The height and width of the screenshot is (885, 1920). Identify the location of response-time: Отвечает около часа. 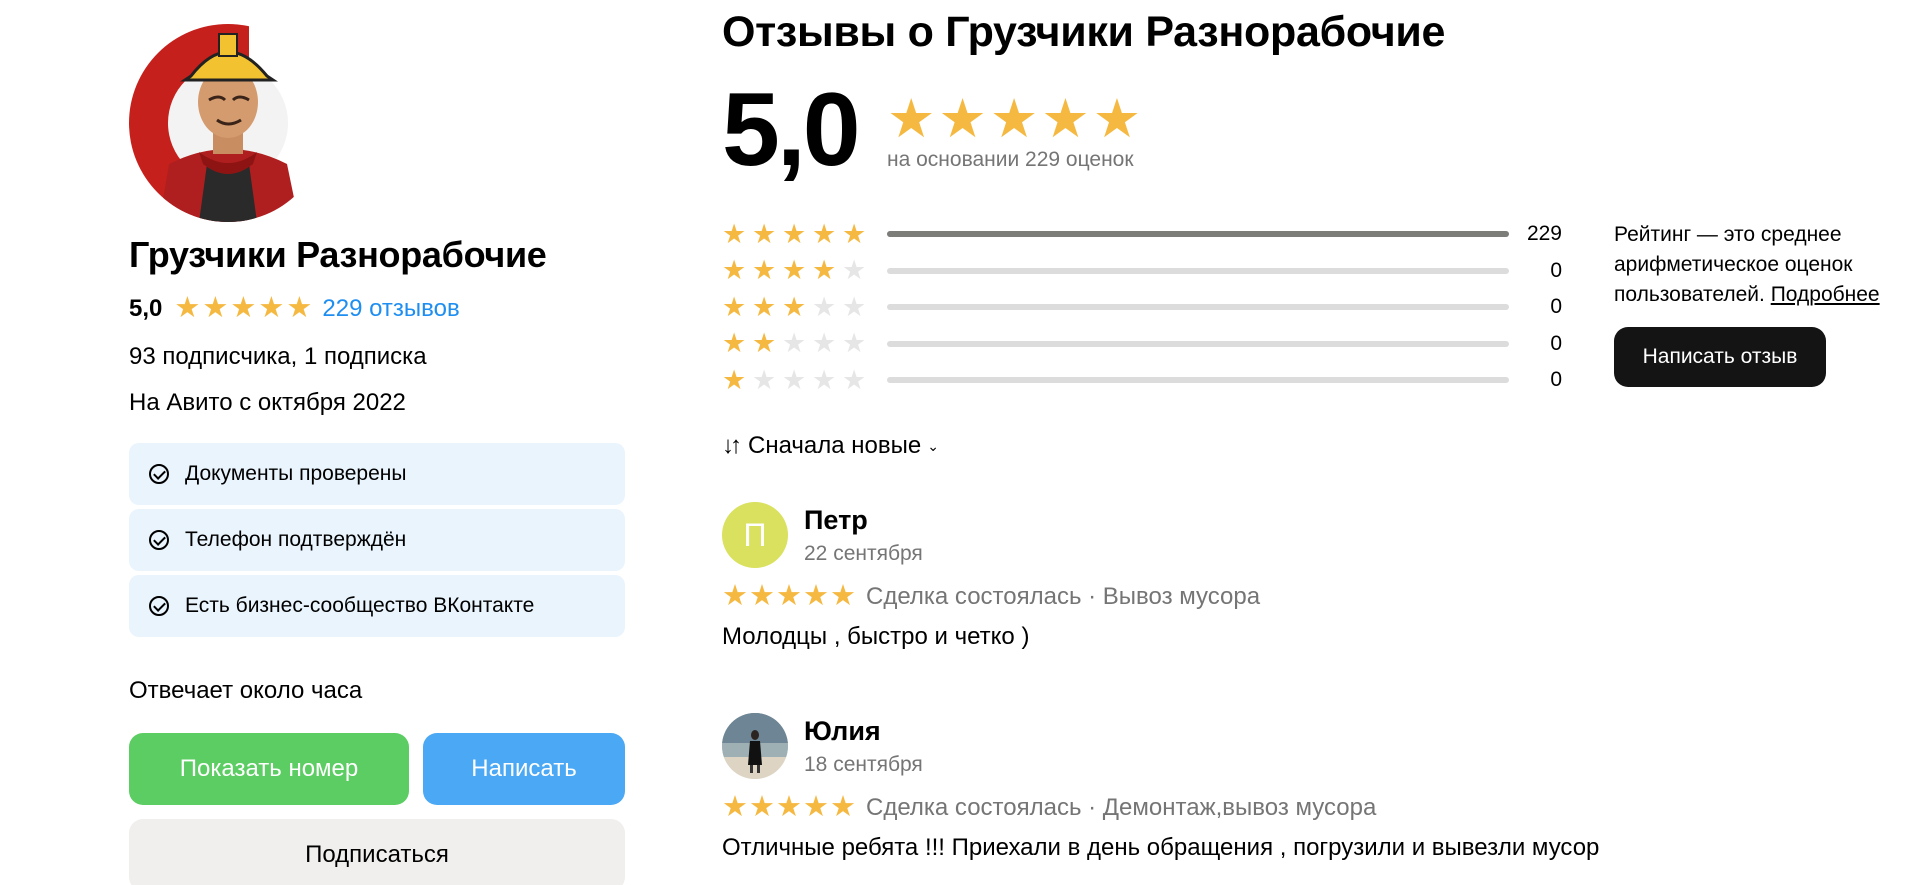
(246, 690).